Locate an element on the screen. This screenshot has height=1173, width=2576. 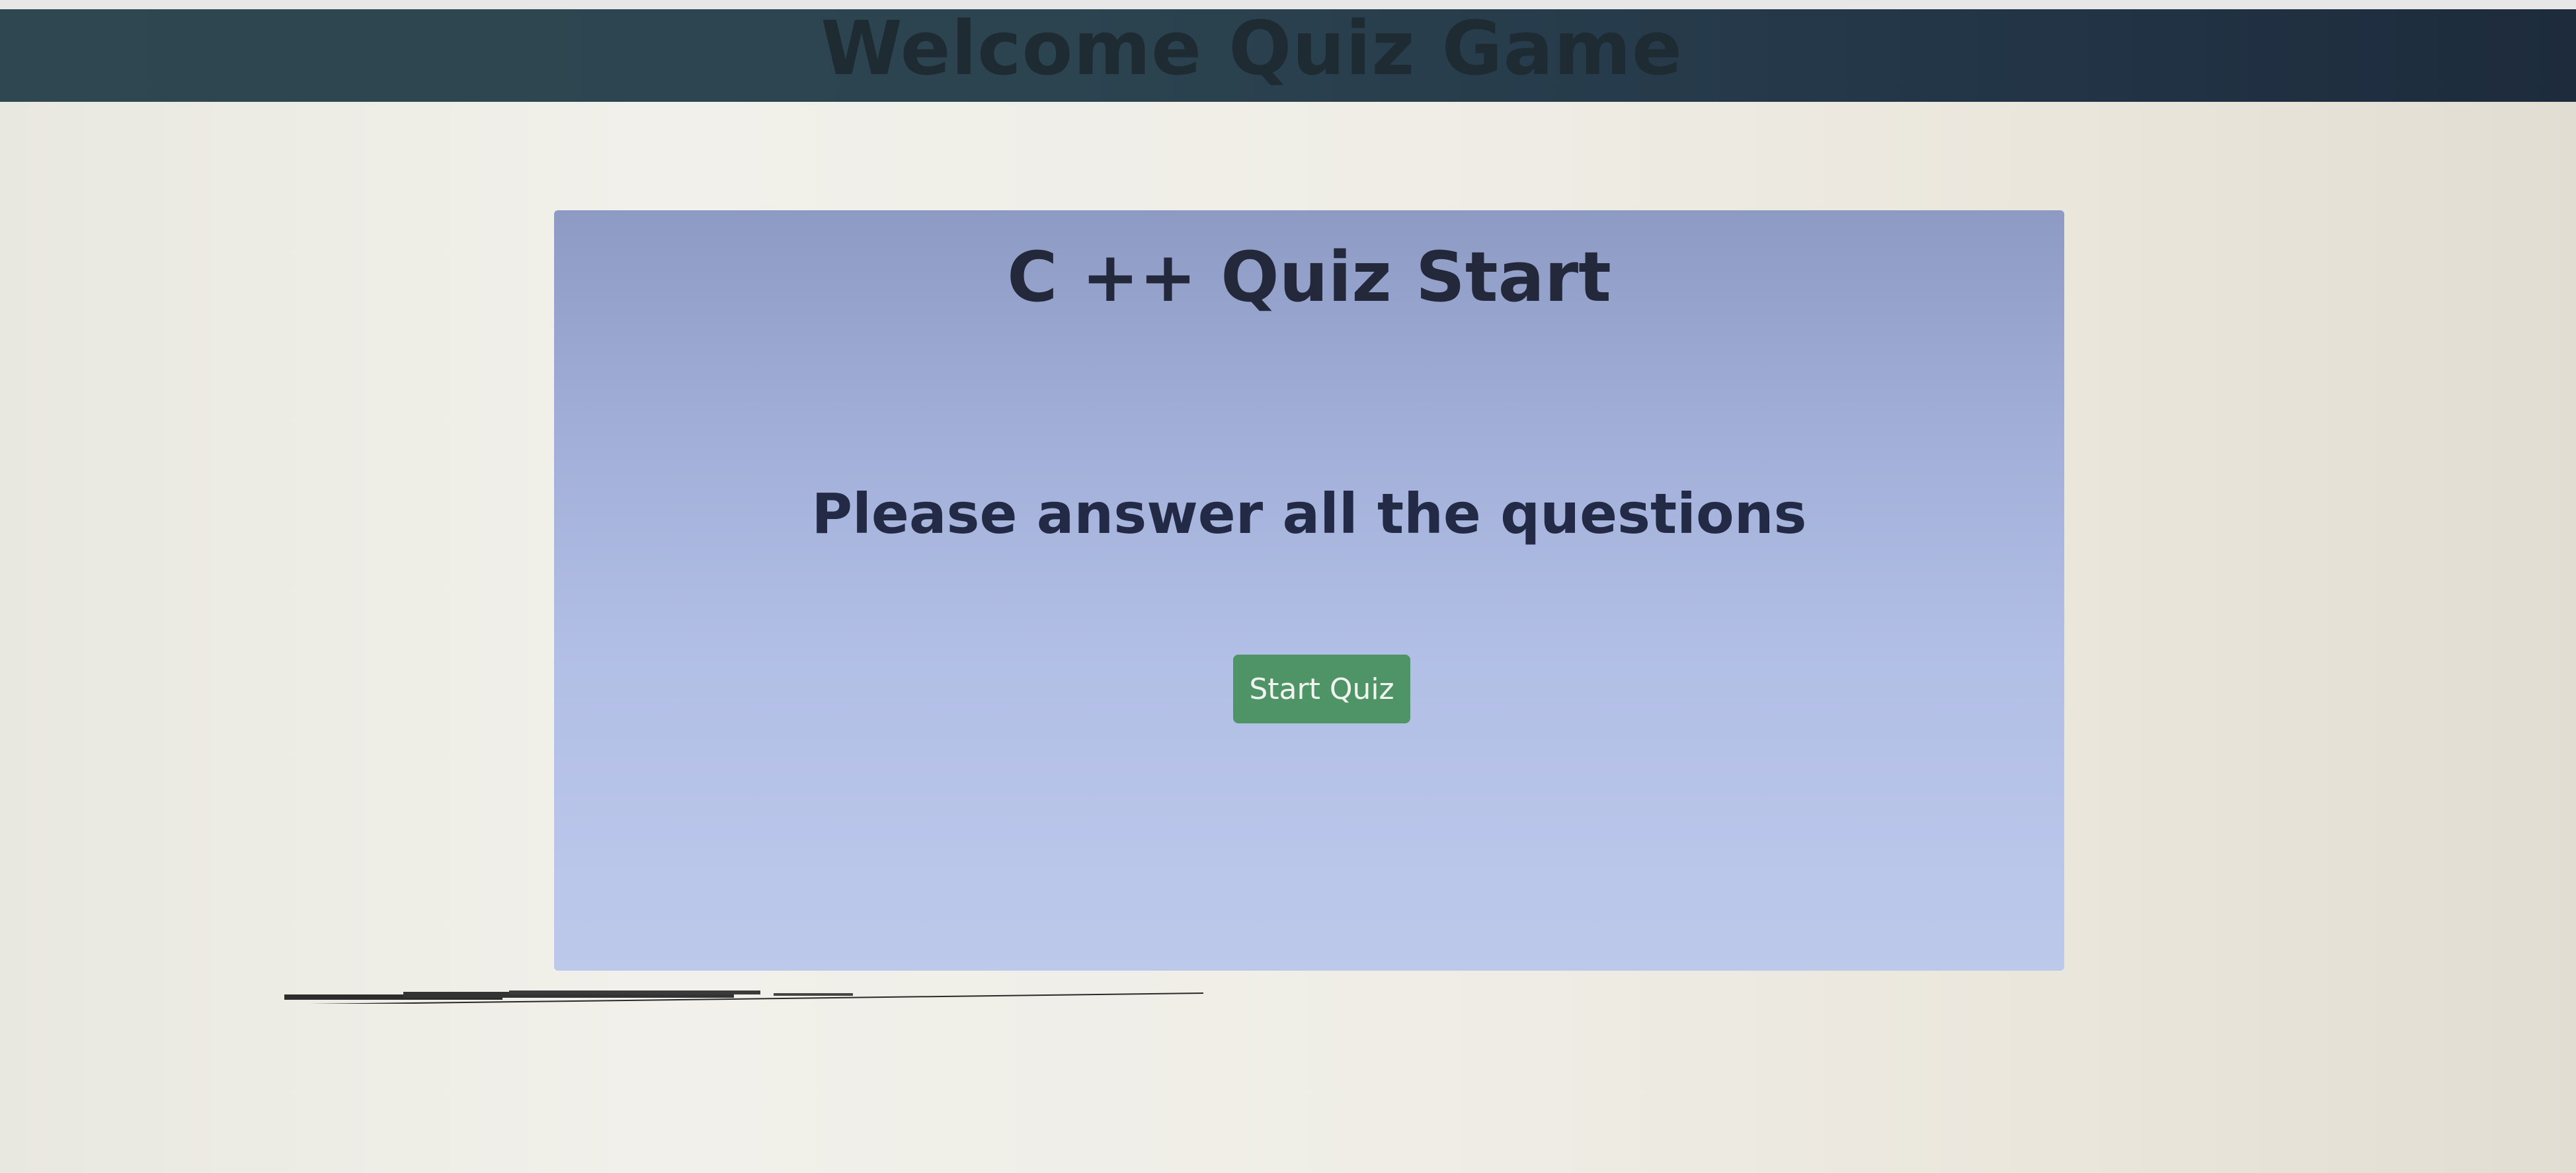
page-title: Welcome Quiz Game is located at coordinates (1252, 49).